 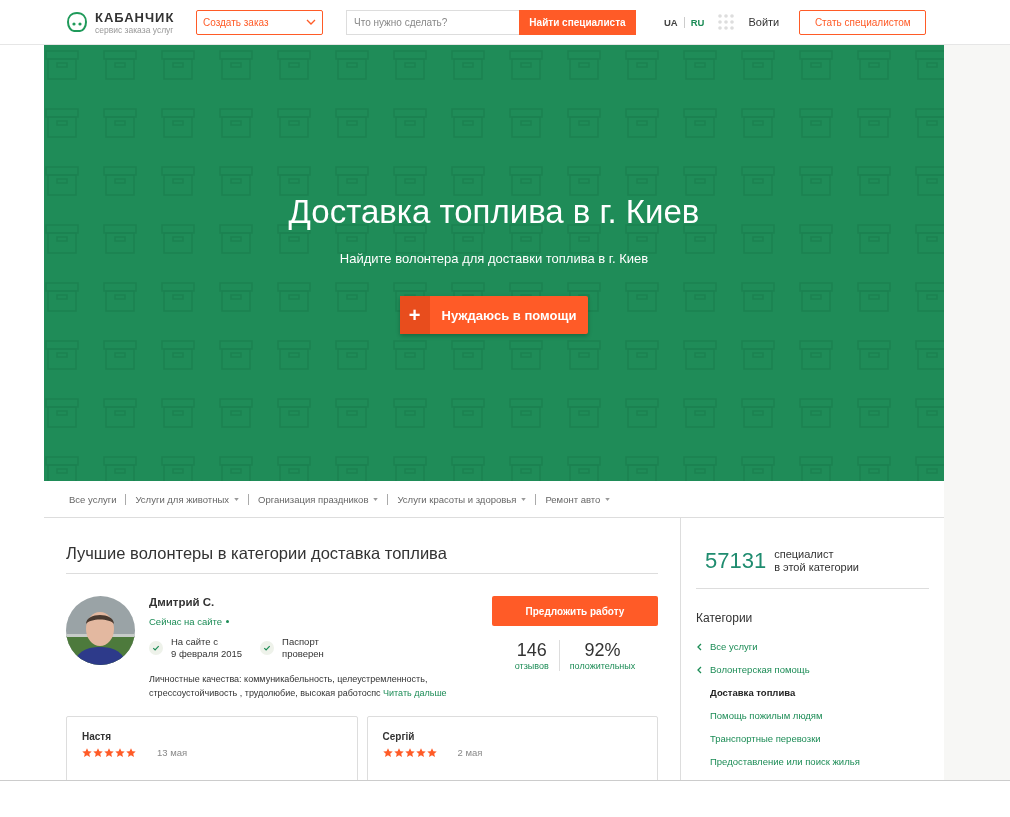 What do you see at coordinates (432, 22) in the screenshot?
I see `search-field: Что нужно сделать?` at bounding box center [432, 22].